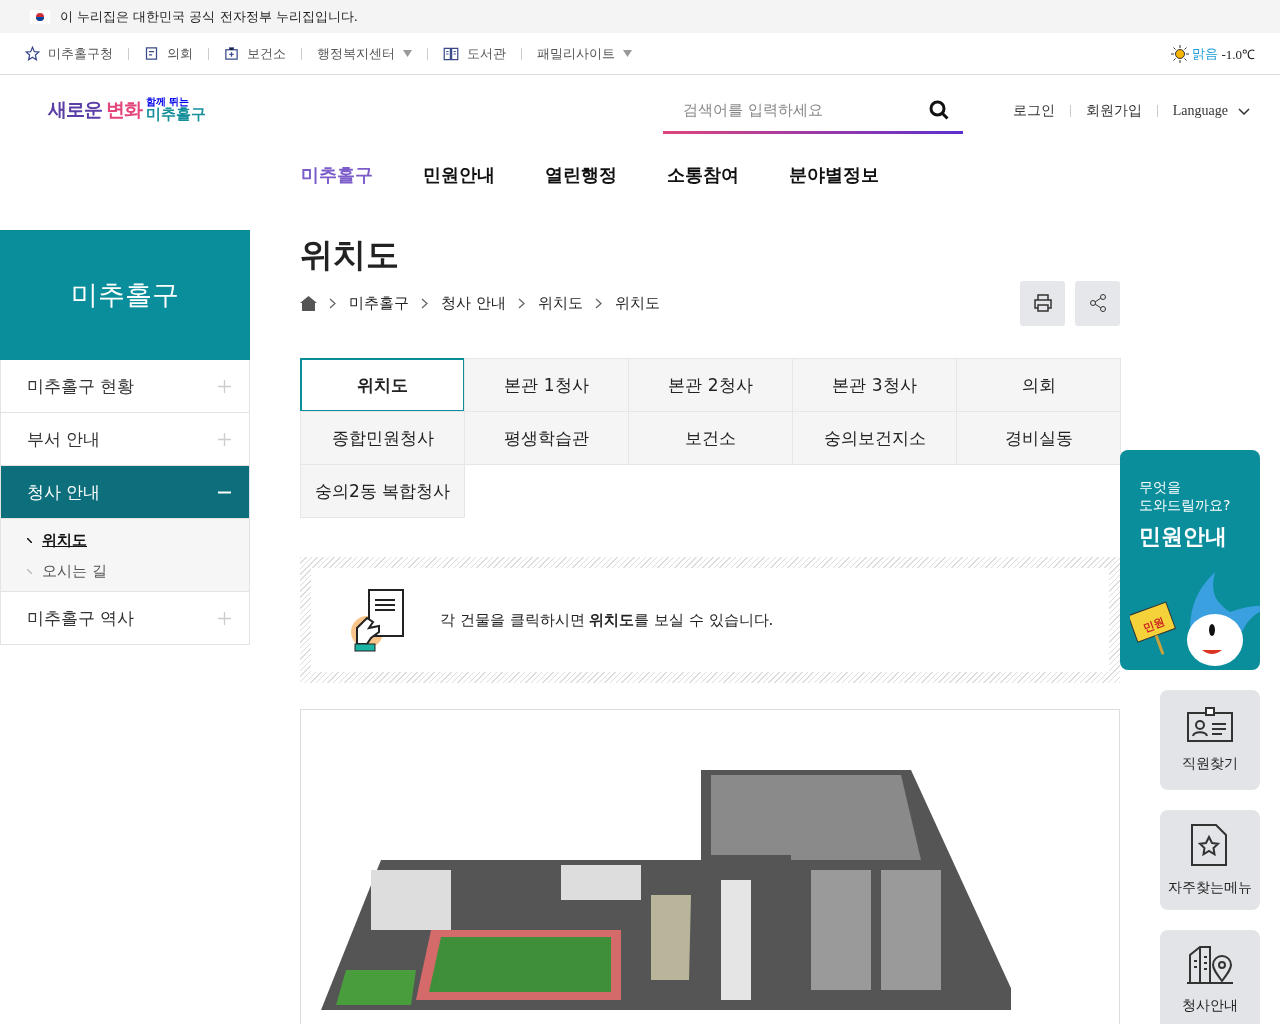 Image resolution: width=1280 pixels, height=1024 pixels. I want to click on main-nav-item: 민원안내, so click(459, 174).